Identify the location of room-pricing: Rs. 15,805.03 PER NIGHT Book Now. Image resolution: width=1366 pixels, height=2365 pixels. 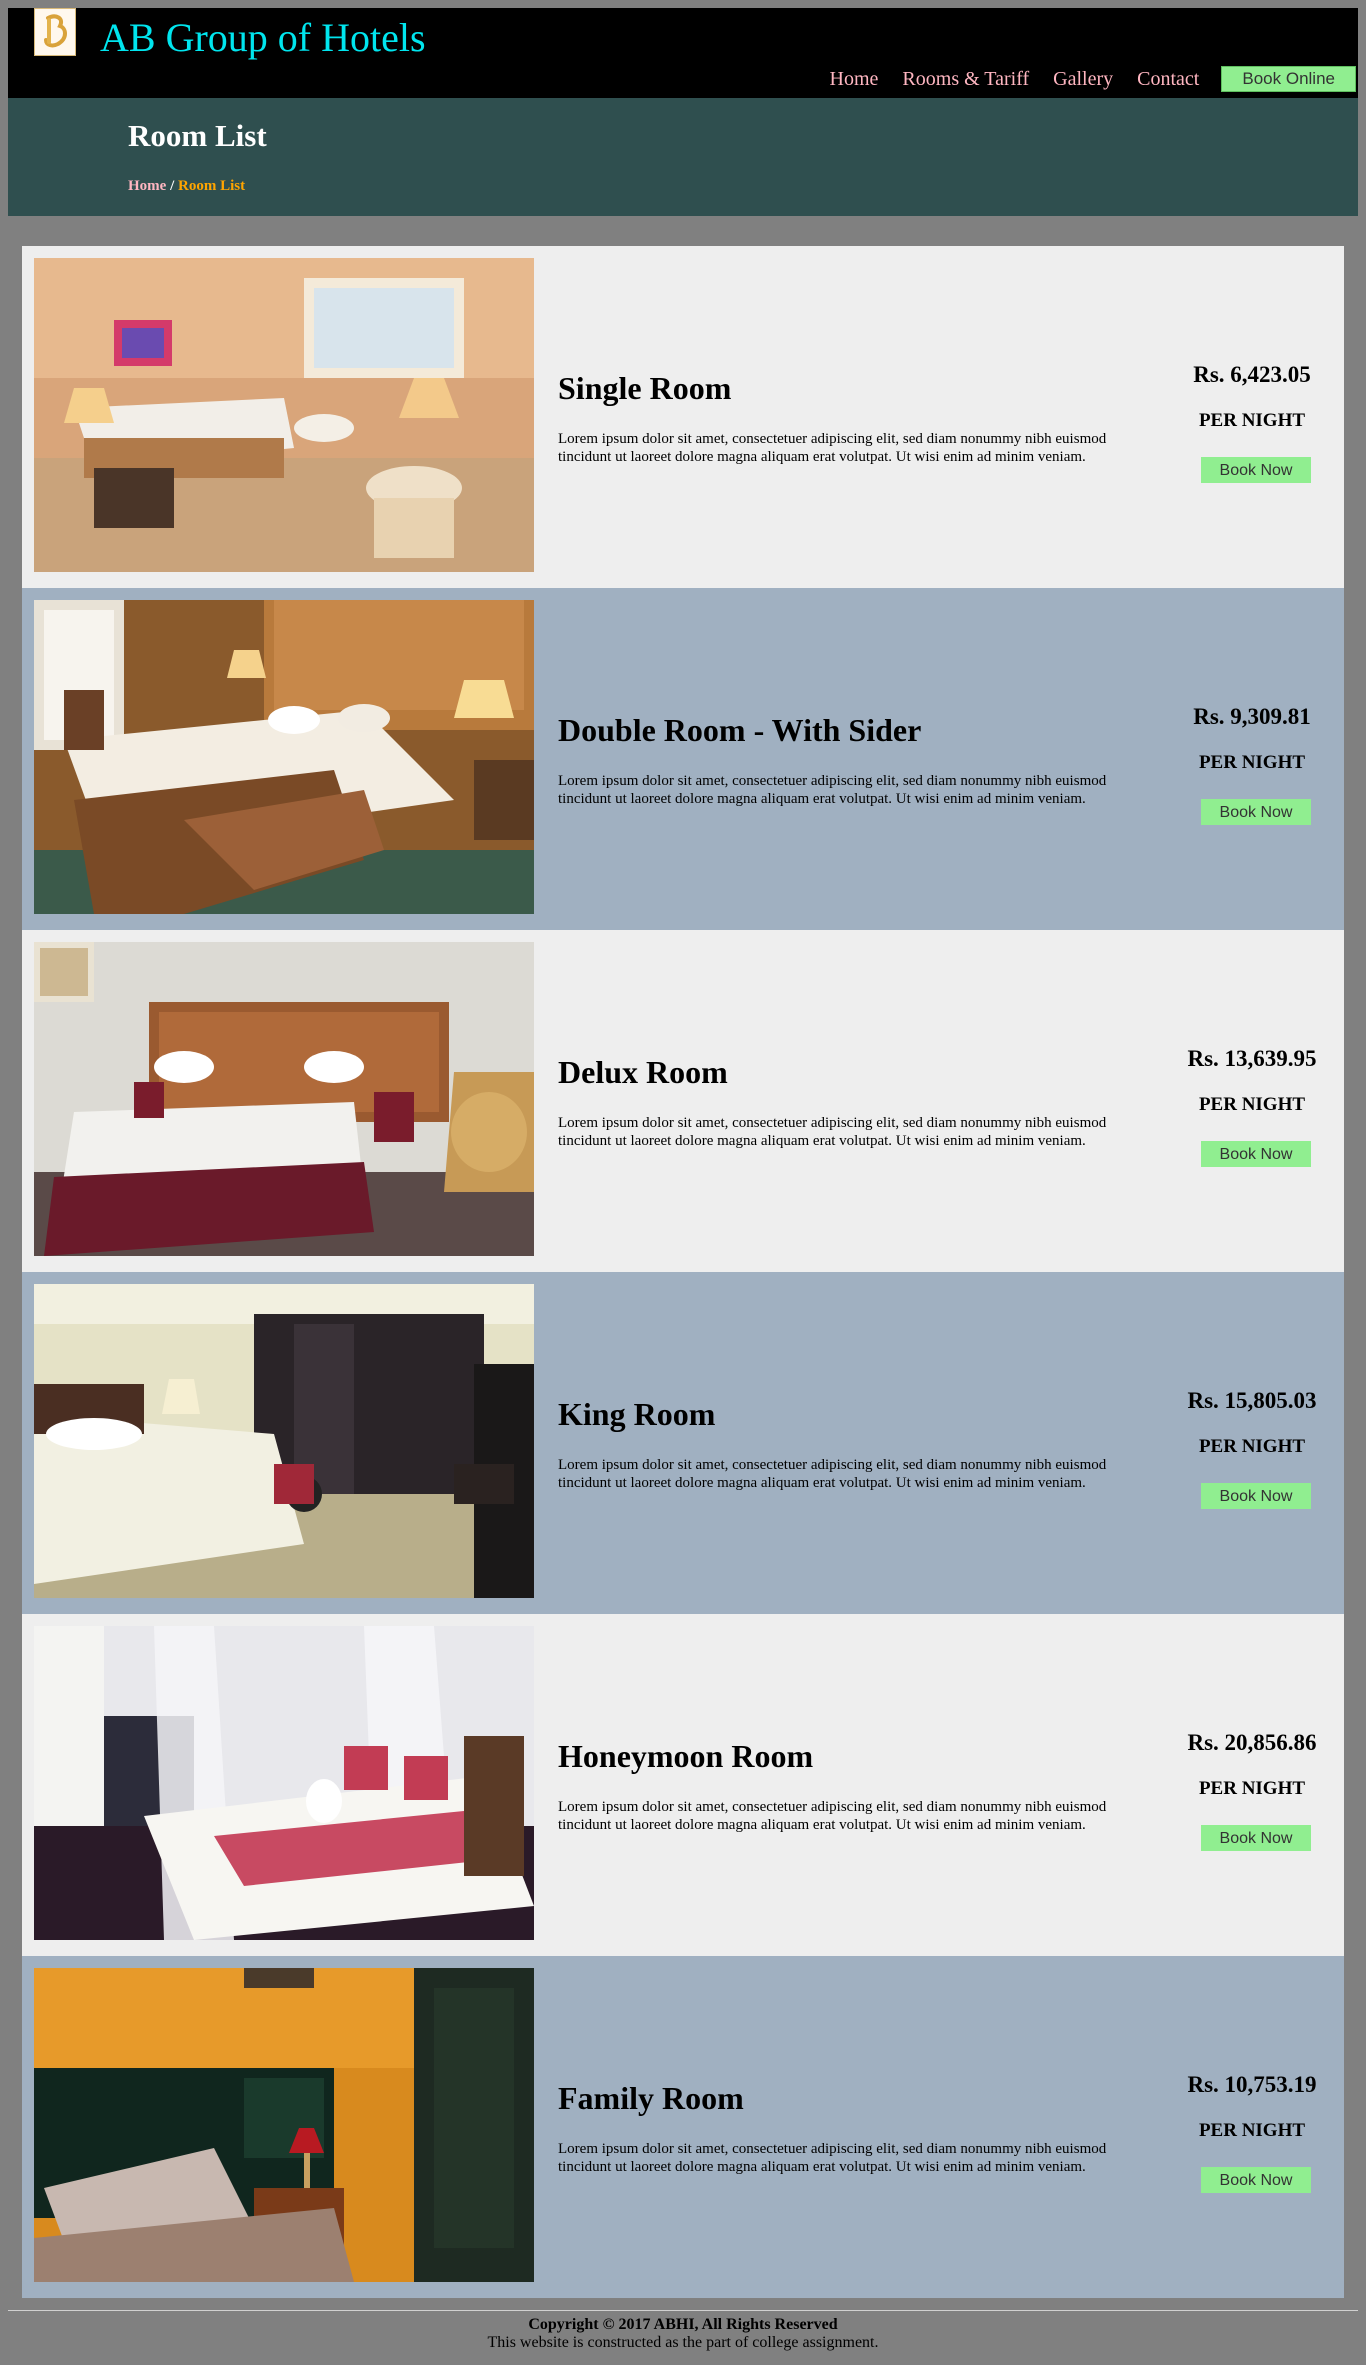
(1252, 1443).